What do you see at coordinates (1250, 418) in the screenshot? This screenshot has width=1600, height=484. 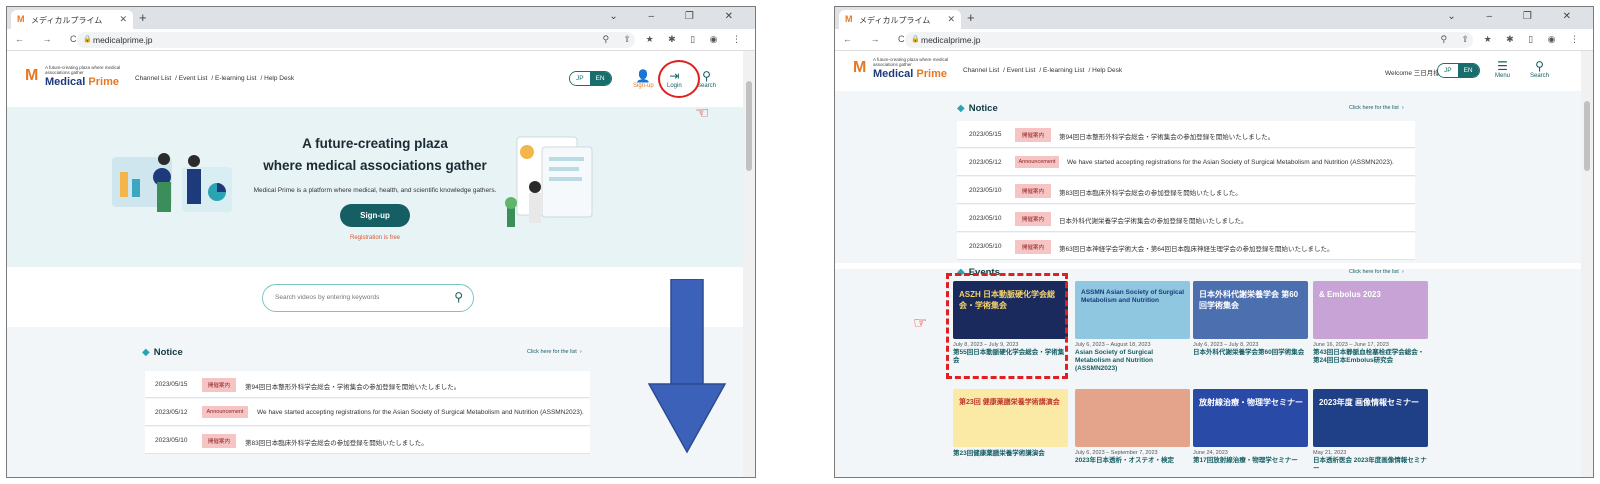 I see `event-thumbnail: 放射線治療・物理学セミナー` at bounding box center [1250, 418].